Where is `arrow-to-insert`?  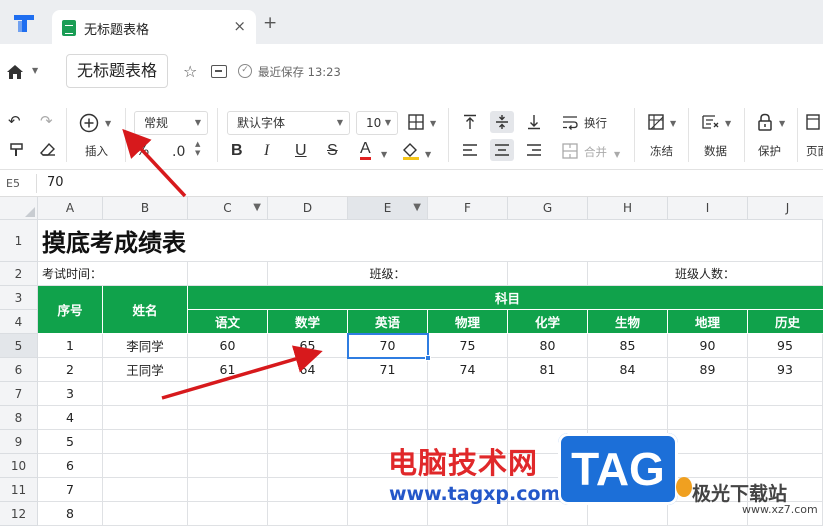 arrow-to-insert is located at coordinates (154, 163).